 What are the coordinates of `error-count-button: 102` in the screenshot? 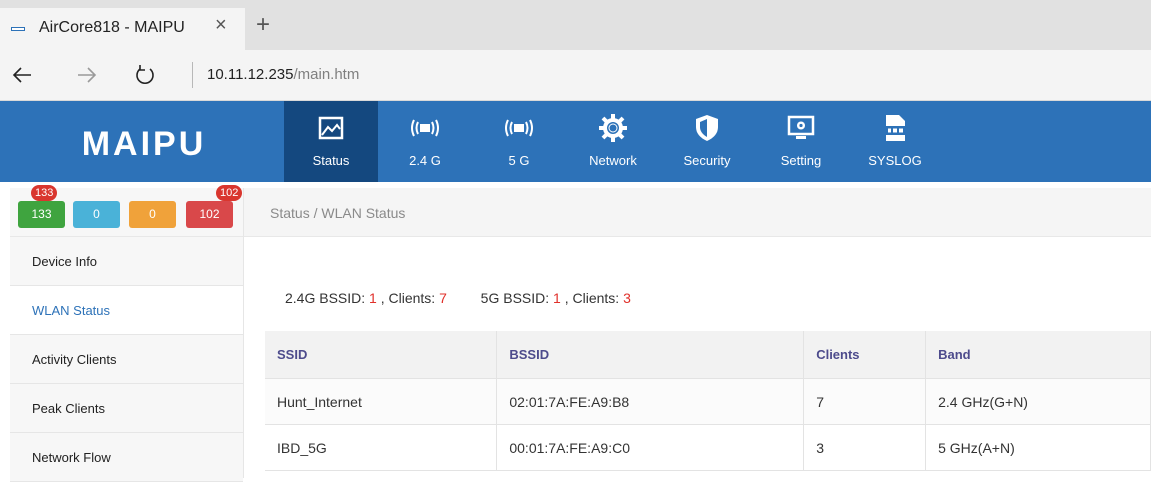 It's located at (209, 214).